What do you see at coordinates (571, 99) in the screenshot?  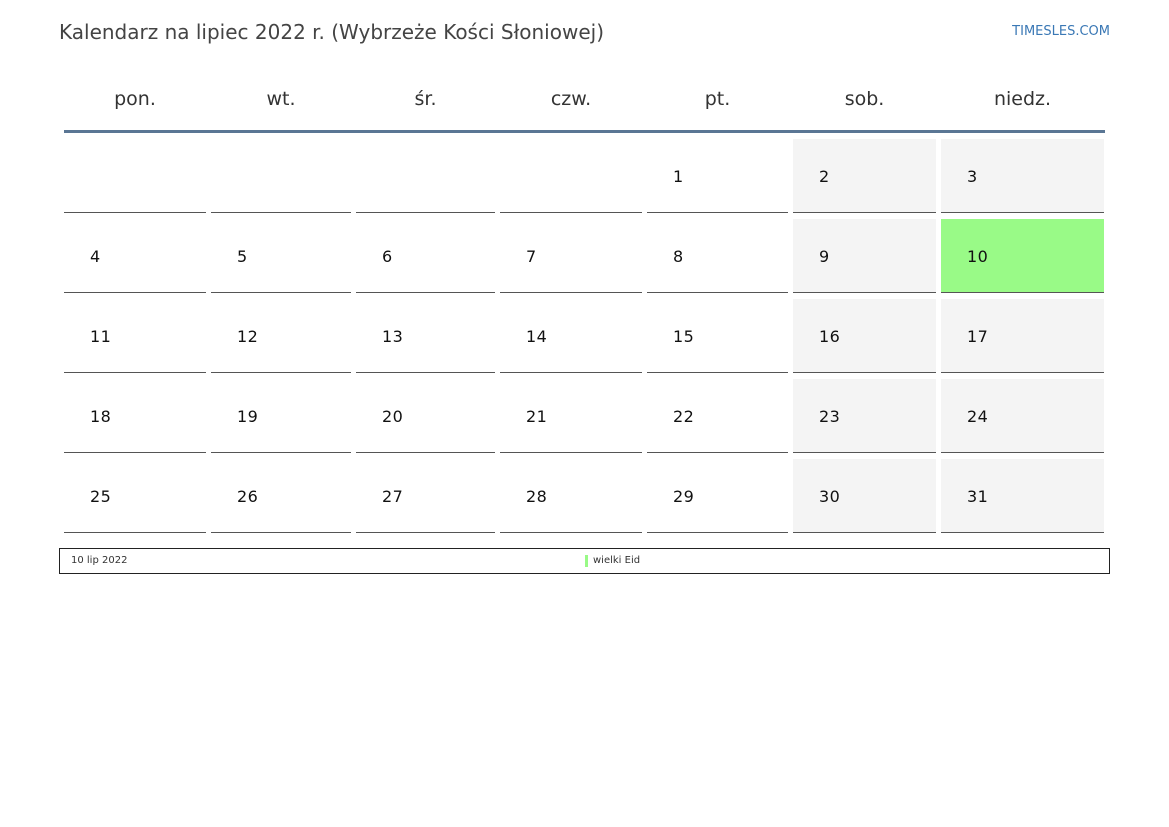 I see `weekday-thursday: czw.` at bounding box center [571, 99].